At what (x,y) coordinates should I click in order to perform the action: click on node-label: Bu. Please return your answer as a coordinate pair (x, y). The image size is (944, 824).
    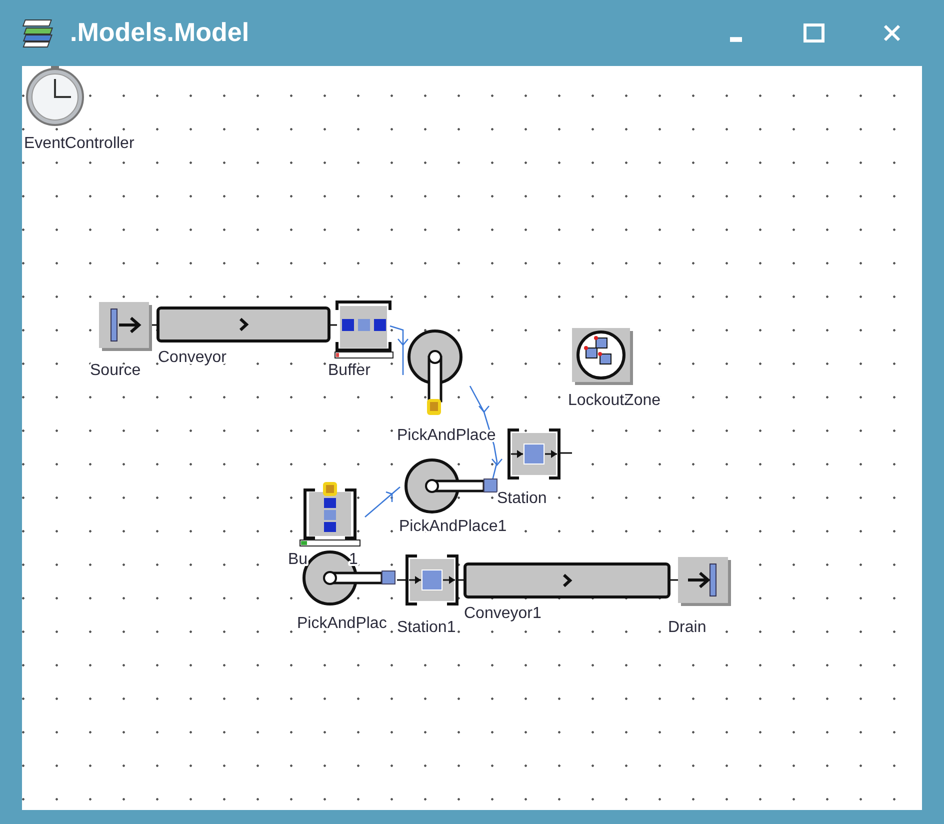
    Looking at the image, I should click on (298, 559).